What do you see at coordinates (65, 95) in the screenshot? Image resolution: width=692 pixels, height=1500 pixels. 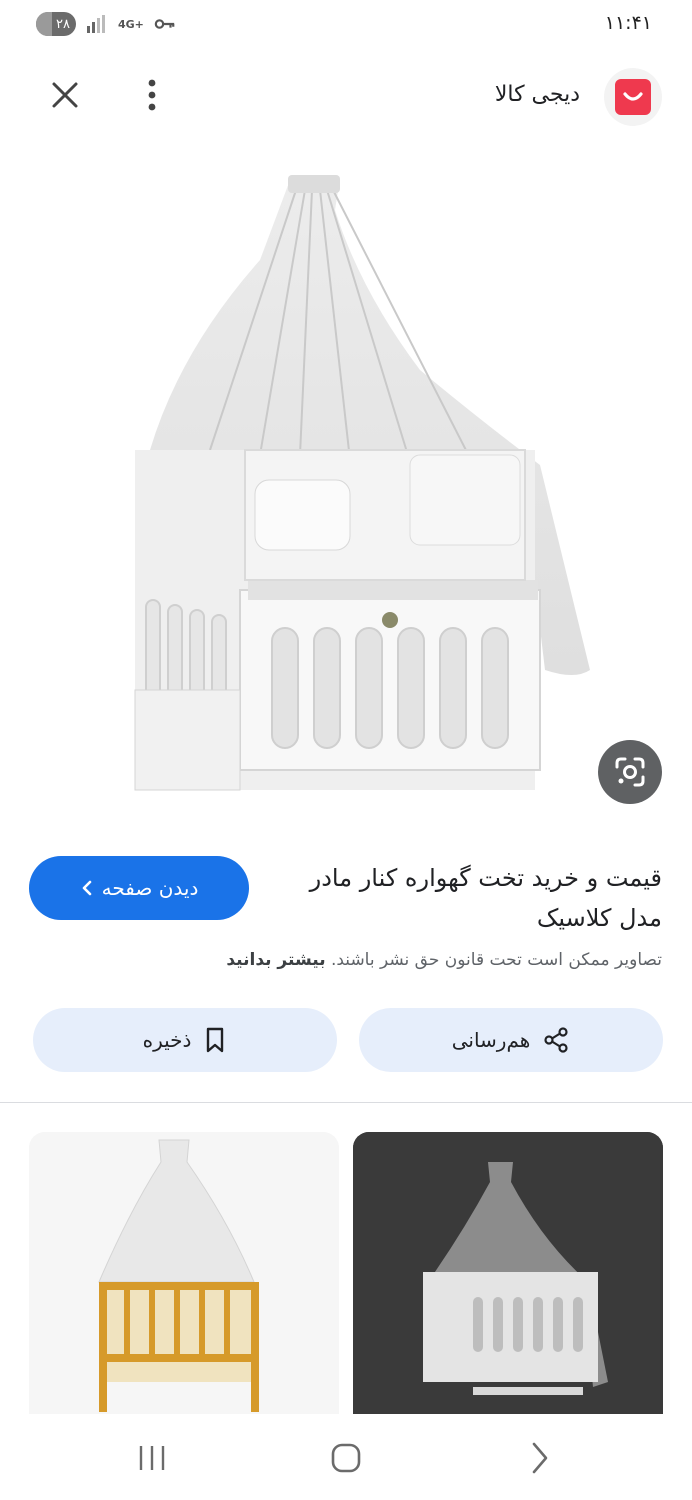 I see `close-icon` at bounding box center [65, 95].